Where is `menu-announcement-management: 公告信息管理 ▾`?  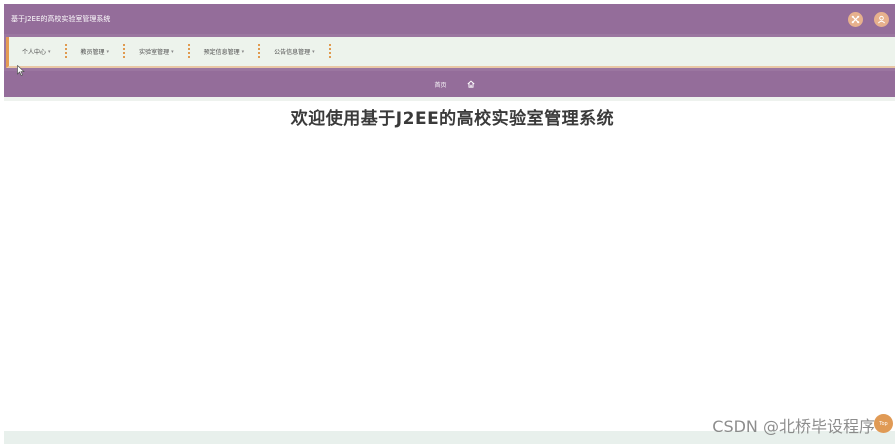 menu-announcement-management: 公告信息管理 ▾ is located at coordinates (294, 52).